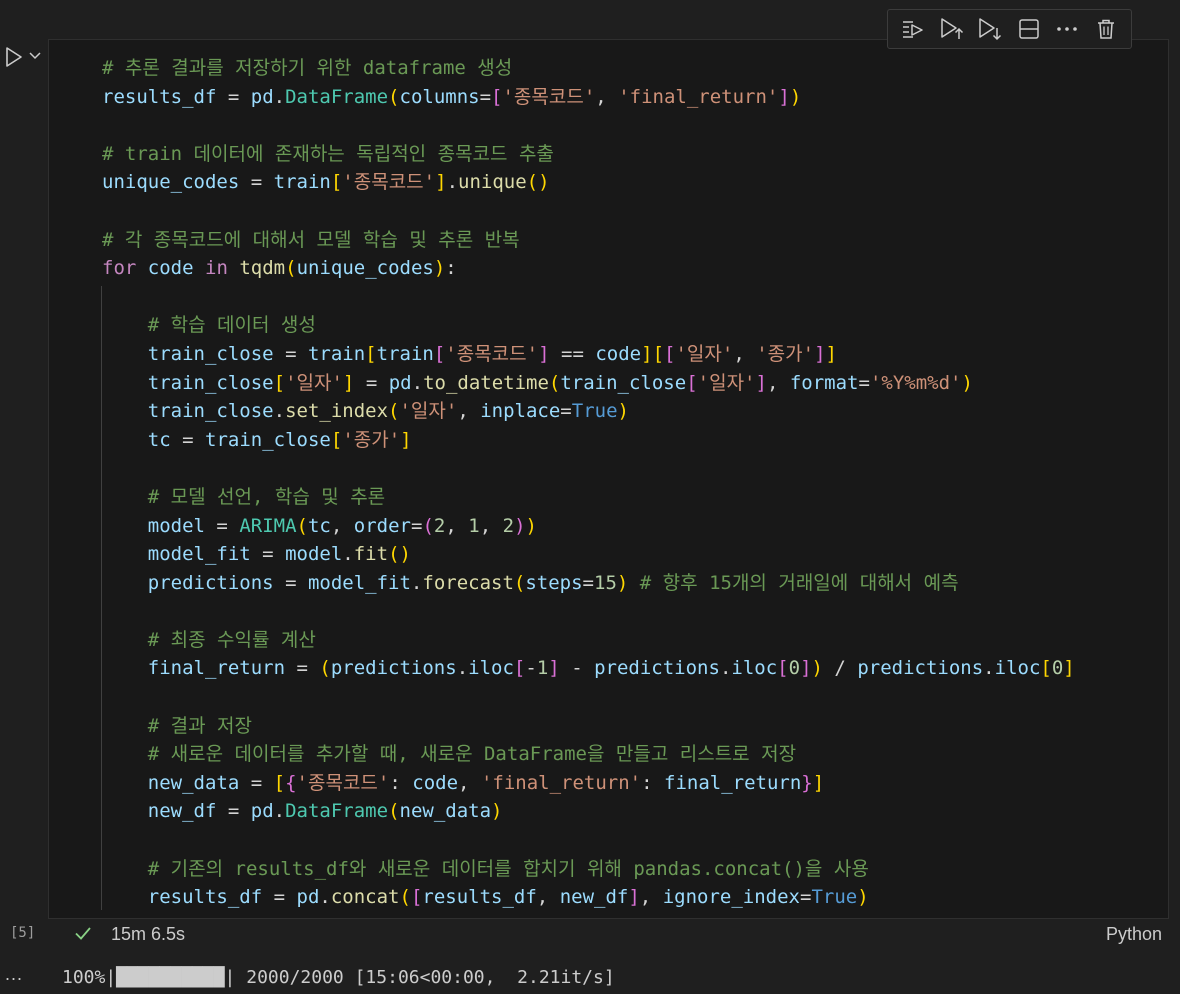 The height and width of the screenshot is (994, 1180). What do you see at coordinates (588, 182) in the screenshot?
I see `code-line: unique_codes = train['종목코드'].unique()` at bounding box center [588, 182].